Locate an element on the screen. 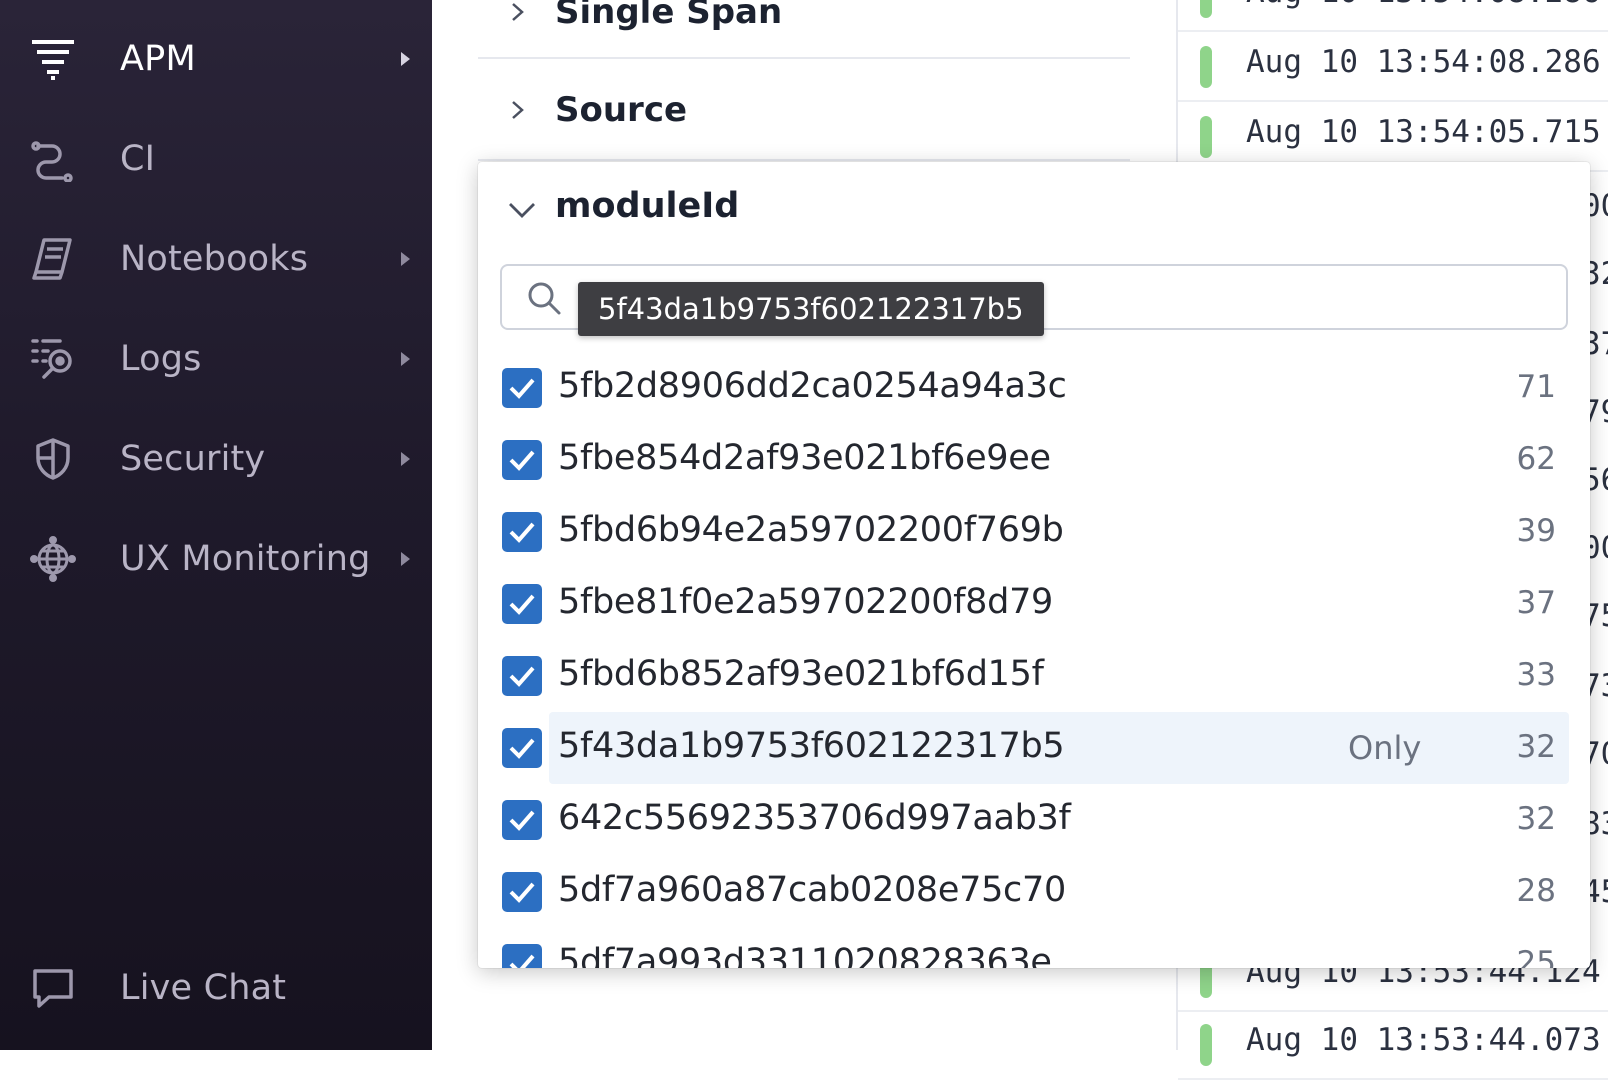  list-item: 5fbe854d2af93e021bf6e9ee 62 is located at coordinates (1034, 460).